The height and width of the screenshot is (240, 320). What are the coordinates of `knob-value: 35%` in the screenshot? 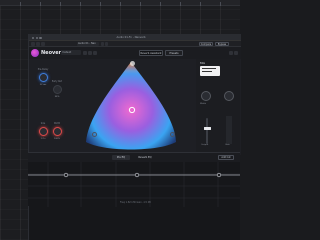 It's located at (57, 97).